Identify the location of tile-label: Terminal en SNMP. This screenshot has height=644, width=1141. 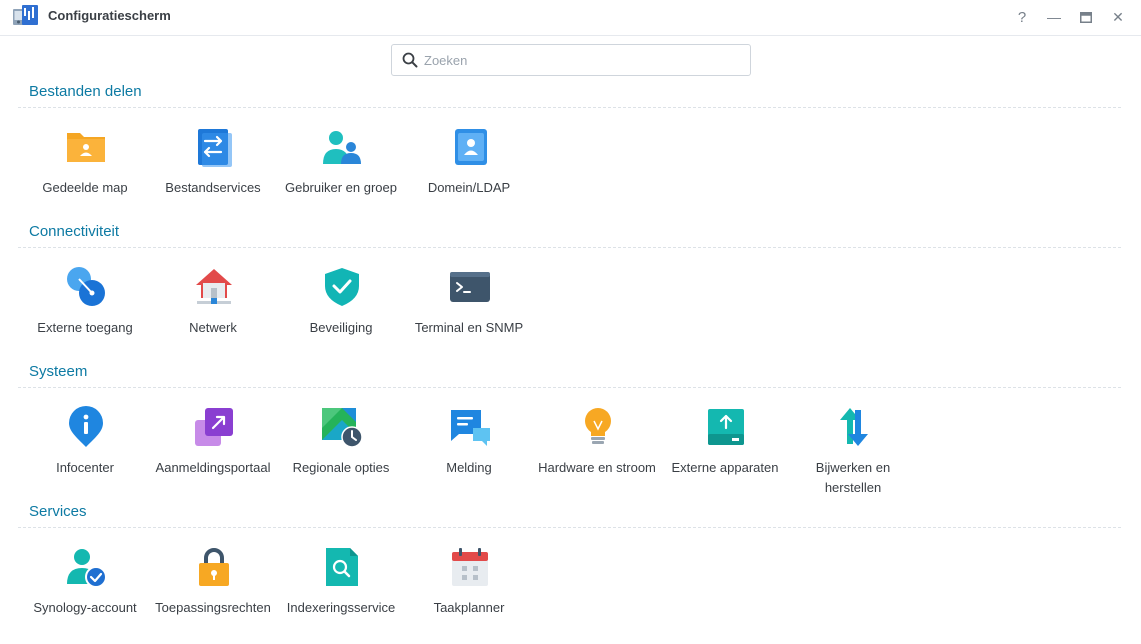
(469, 327).